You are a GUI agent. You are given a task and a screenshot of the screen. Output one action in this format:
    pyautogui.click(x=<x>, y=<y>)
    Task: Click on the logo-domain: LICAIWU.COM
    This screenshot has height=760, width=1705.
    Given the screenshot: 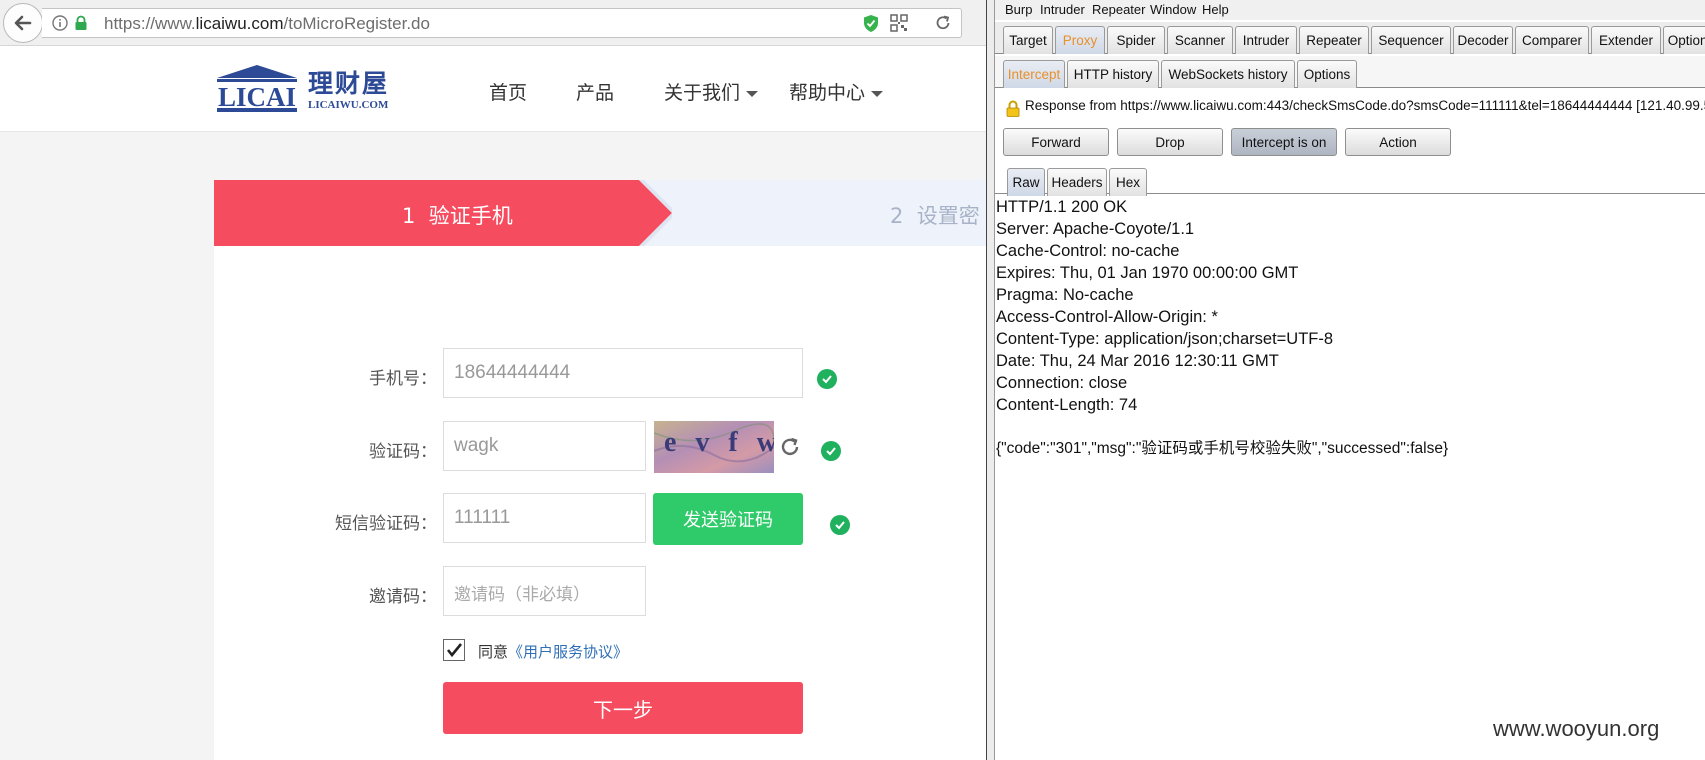 What is the action you would take?
    pyautogui.click(x=348, y=105)
    